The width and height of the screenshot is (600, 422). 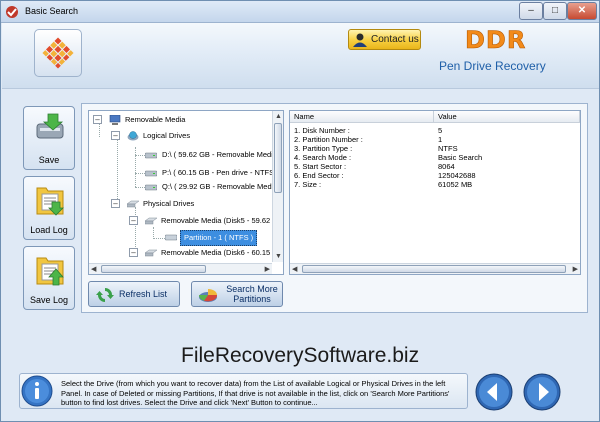 What do you see at coordinates (496, 40) in the screenshot?
I see `brand-name: DDR` at bounding box center [496, 40].